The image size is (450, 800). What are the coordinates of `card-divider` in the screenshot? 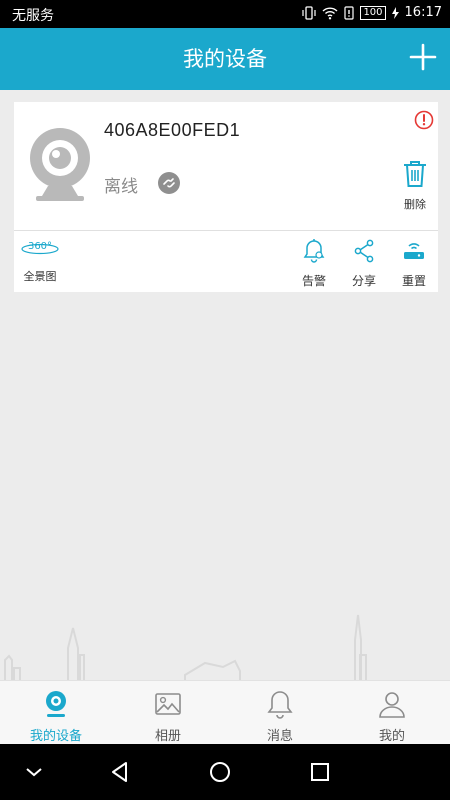 It's located at (226, 230).